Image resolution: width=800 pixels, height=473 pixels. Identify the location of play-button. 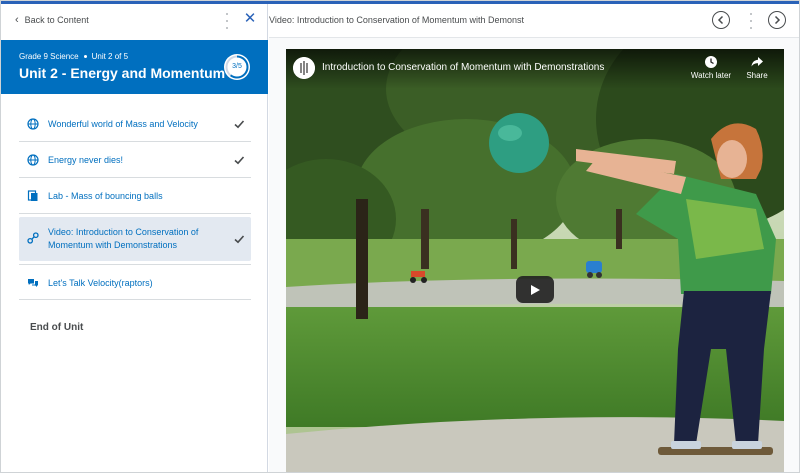
(535, 289).